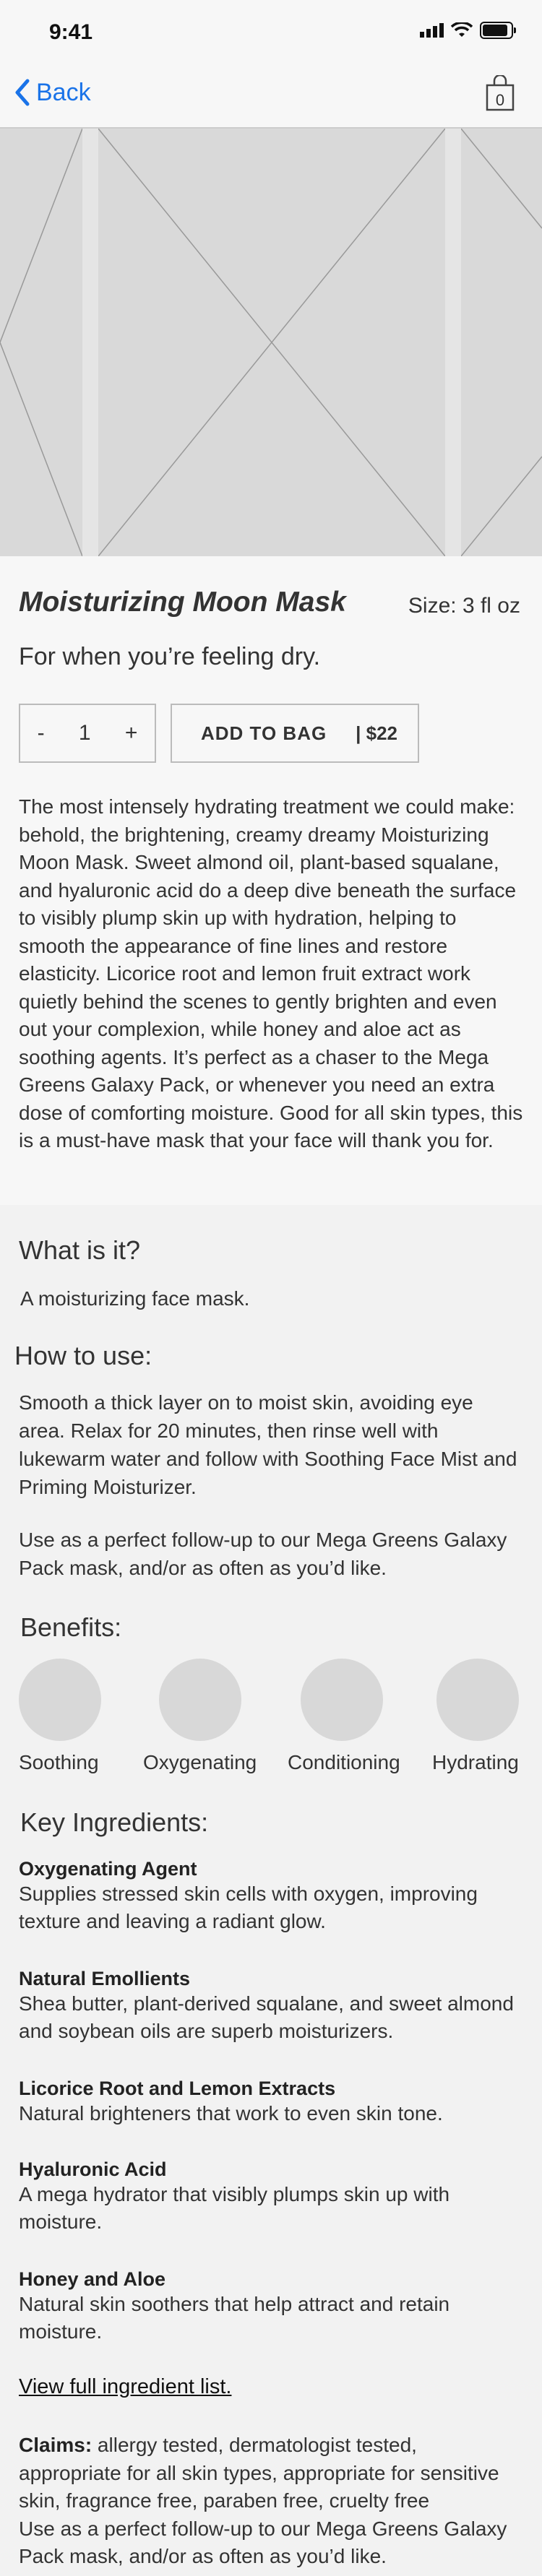 The height and width of the screenshot is (2576, 542). I want to click on increase-quantity-button: +, so click(131, 733).